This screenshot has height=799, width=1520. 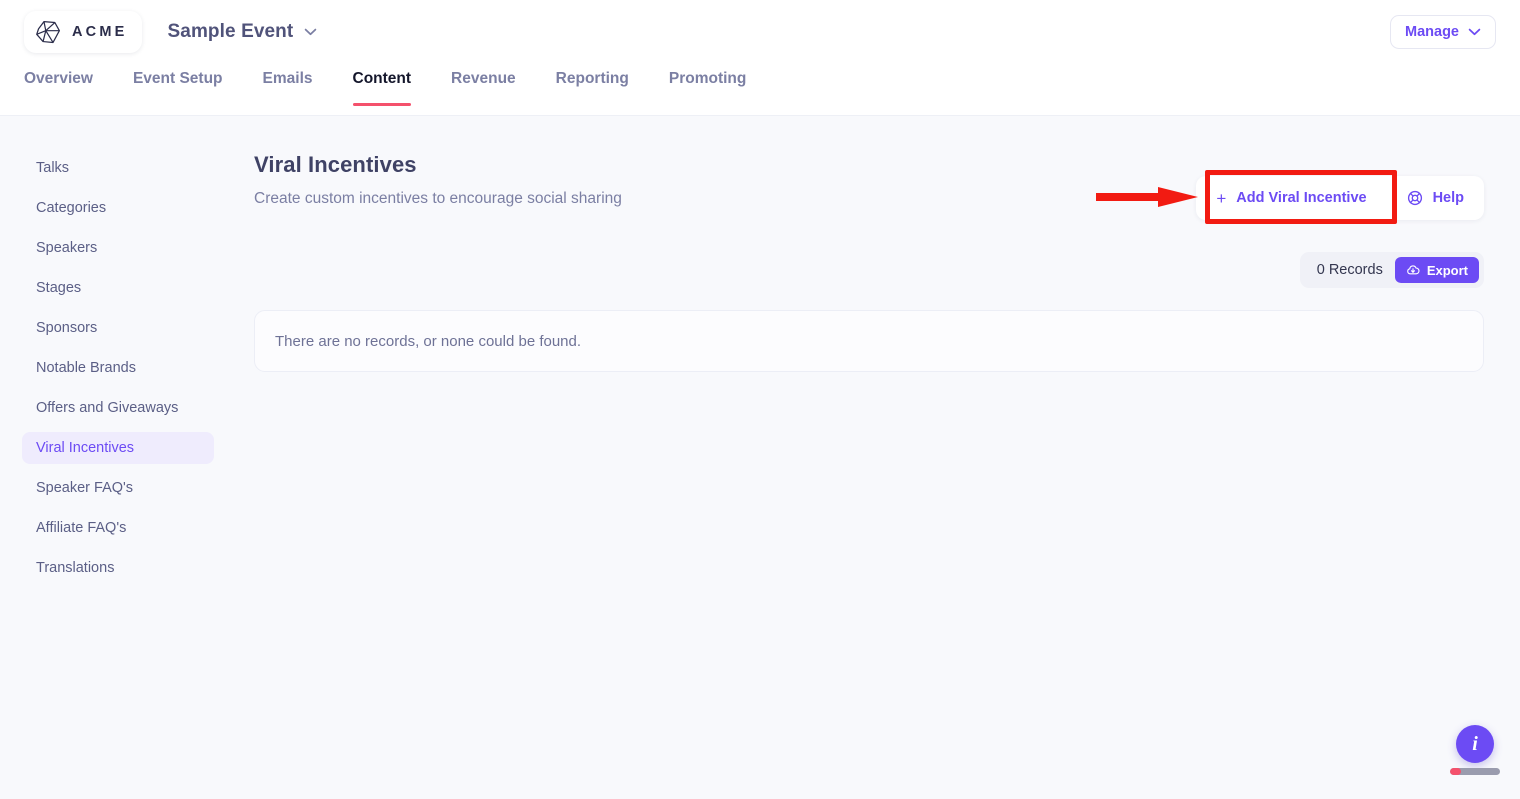 I want to click on add-viral-incentive-label: Add Viral Incentive, so click(x=1301, y=198).